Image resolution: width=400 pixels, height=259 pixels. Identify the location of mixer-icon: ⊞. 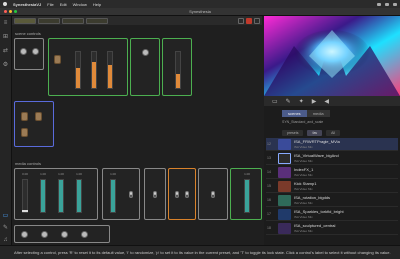
(6, 37).